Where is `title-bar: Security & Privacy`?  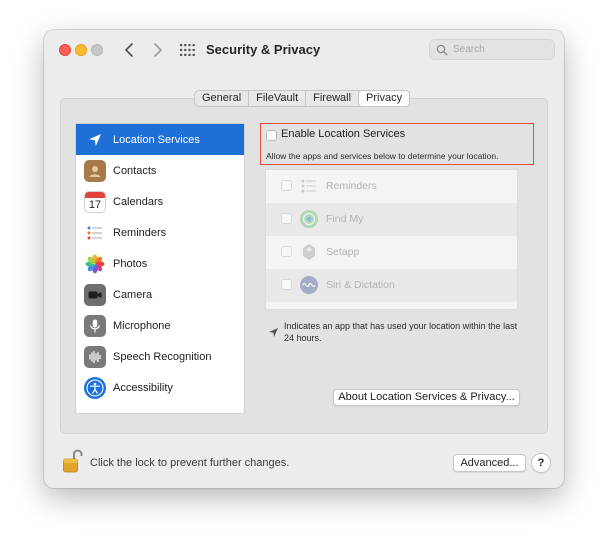
title-bar: Security & Privacy is located at coordinates (304, 50).